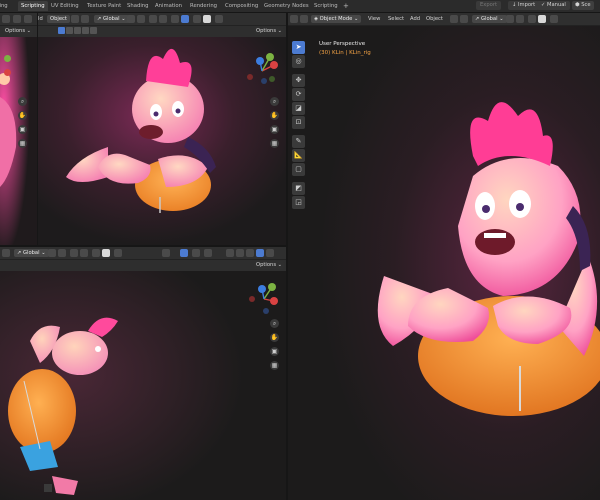 The height and width of the screenshot is (500, 600). I want to click on editor-type-icon, so click(6, 19).